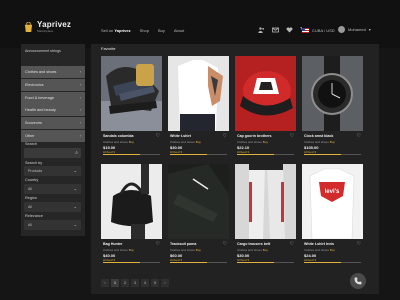 This screenshot has height=300, width=400. Describe the element at coordinates (34, 163) in the screenshot. I see `search-by-label: Search by` at that location.